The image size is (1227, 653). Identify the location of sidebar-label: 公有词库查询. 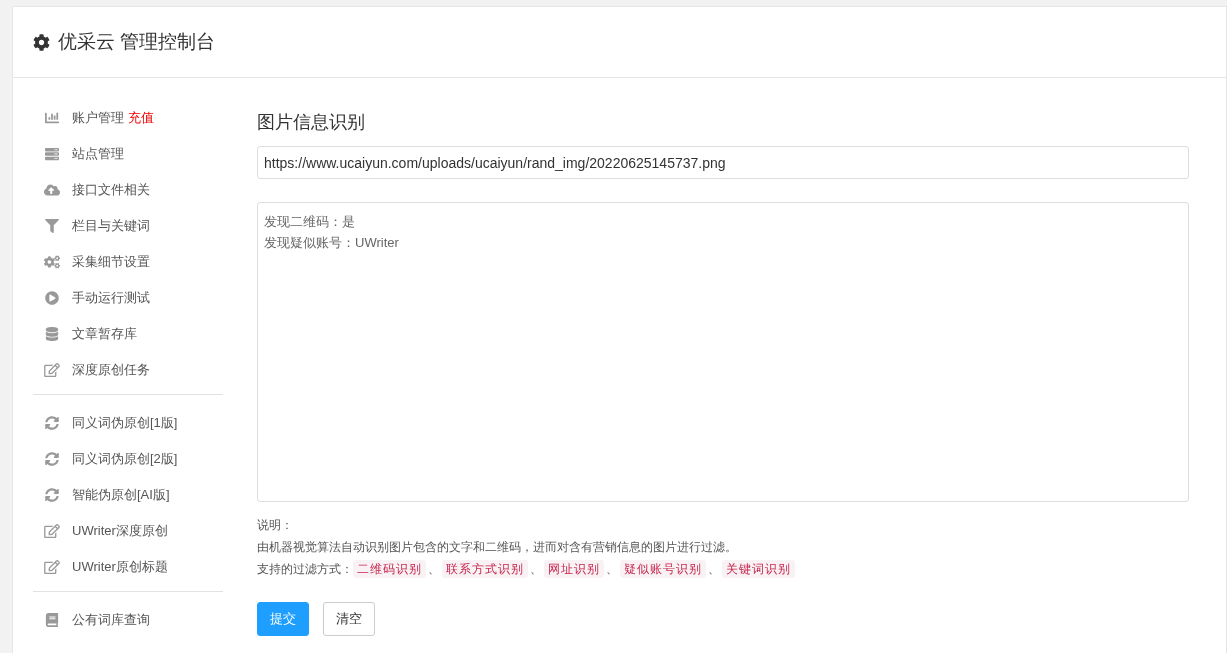
(111, 620).